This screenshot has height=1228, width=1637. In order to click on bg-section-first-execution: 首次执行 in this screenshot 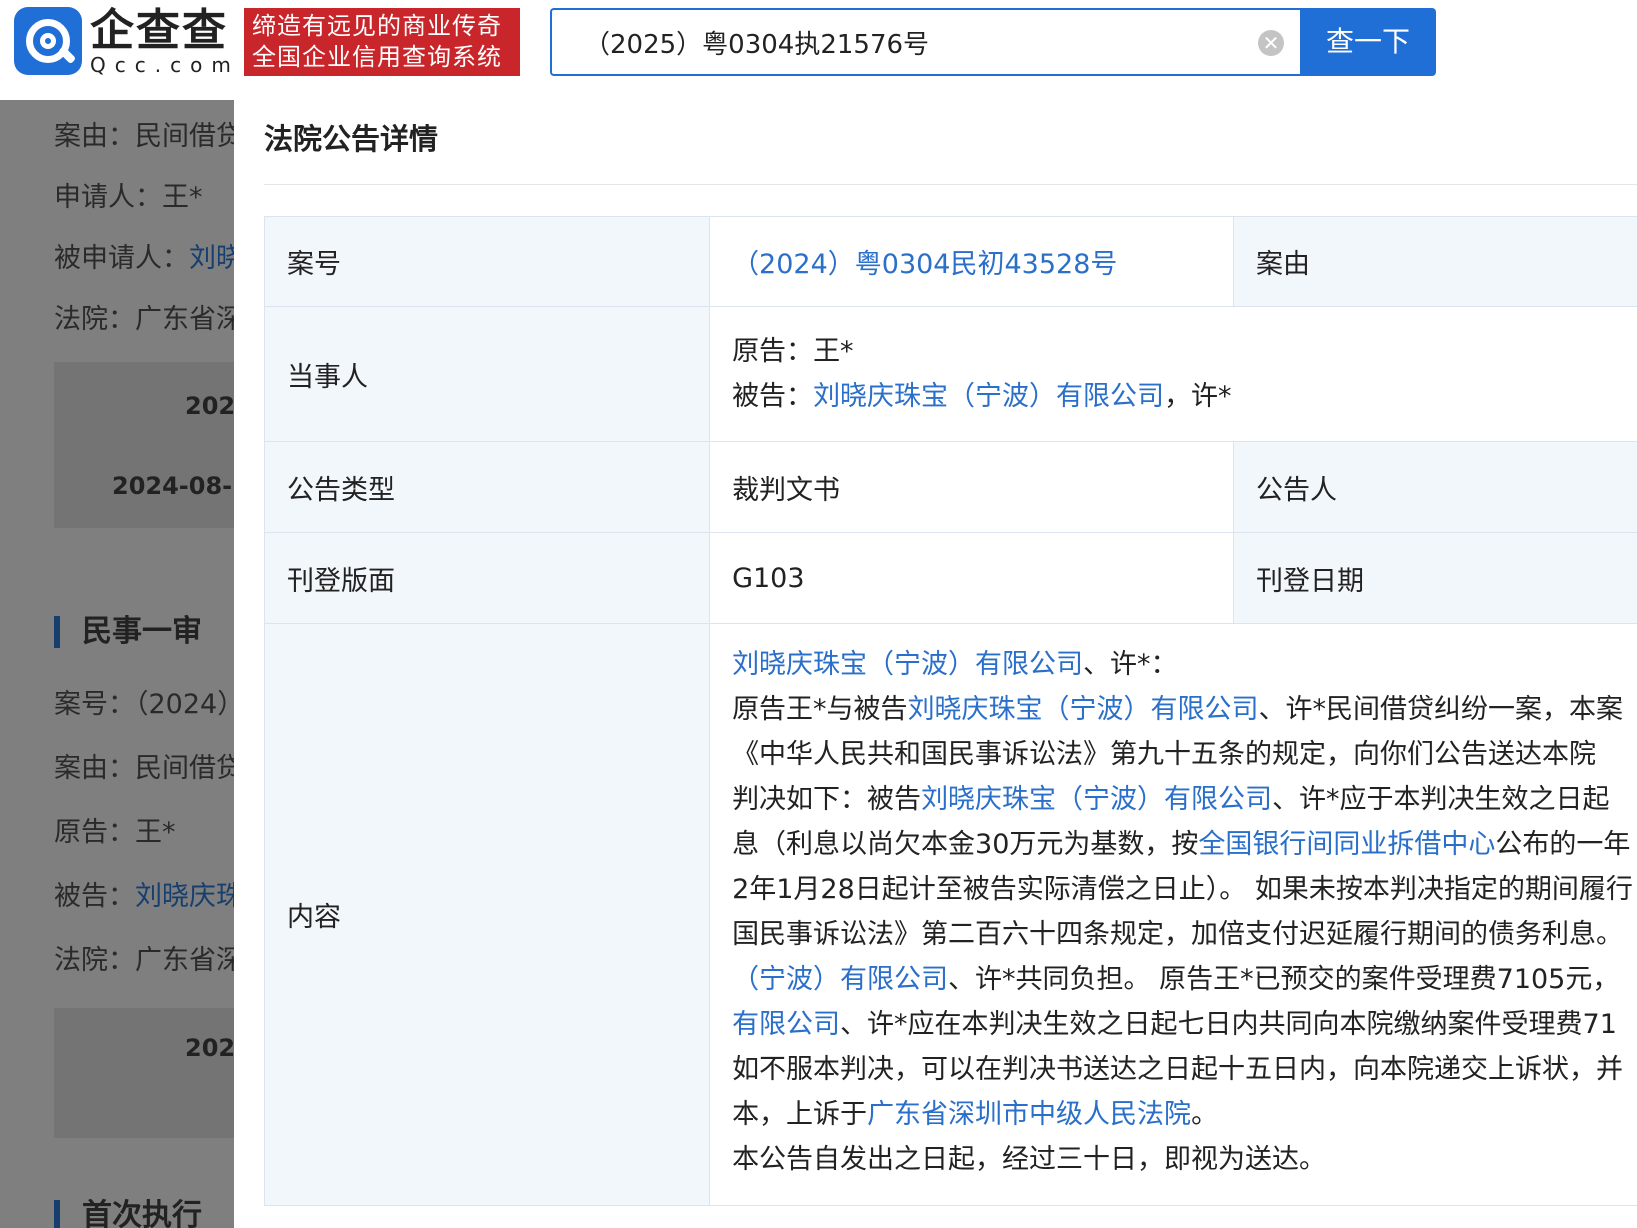, I will do `click(128, 1214)`.